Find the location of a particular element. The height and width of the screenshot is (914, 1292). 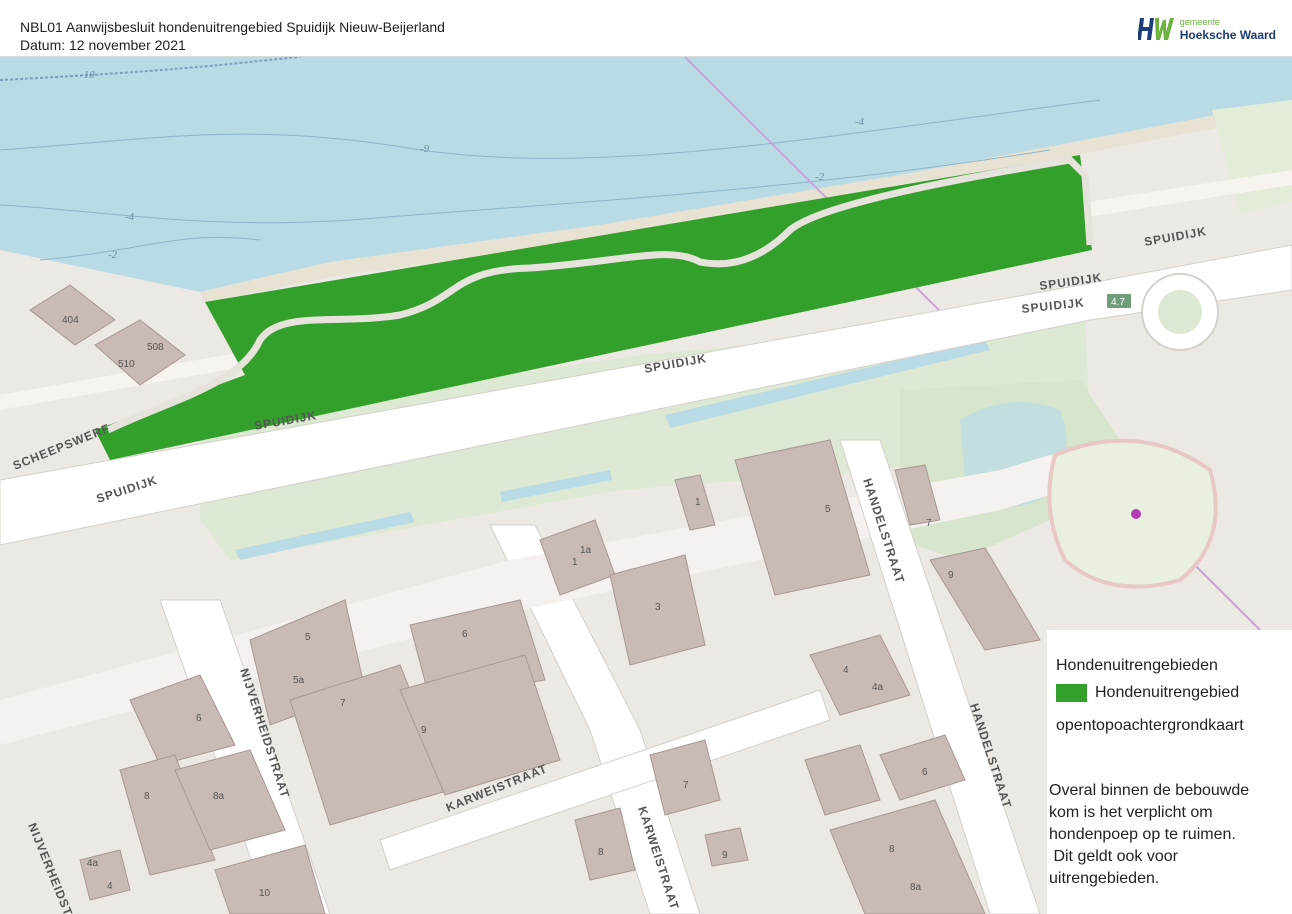

hw-logo-icon is located at coordinates (1155, 29).